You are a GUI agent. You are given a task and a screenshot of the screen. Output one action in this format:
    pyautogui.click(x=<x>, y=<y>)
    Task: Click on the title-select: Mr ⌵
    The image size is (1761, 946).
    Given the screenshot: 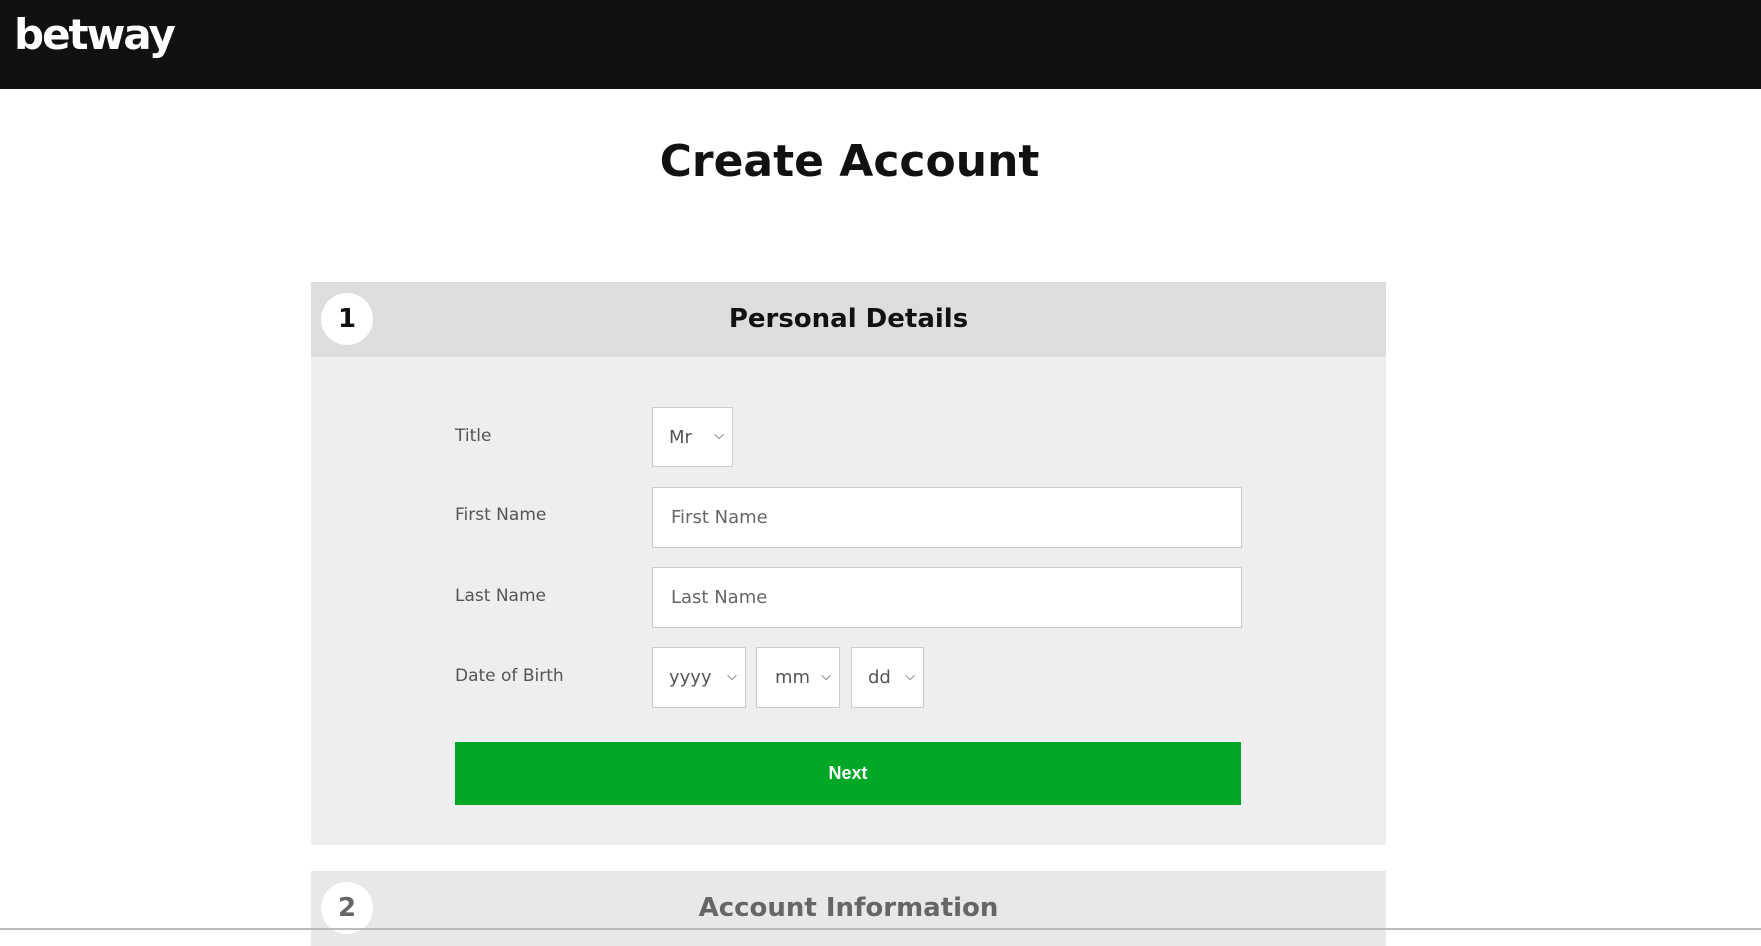 What is the action you would take?
    pyautogui.click(x=692, y=437)
    